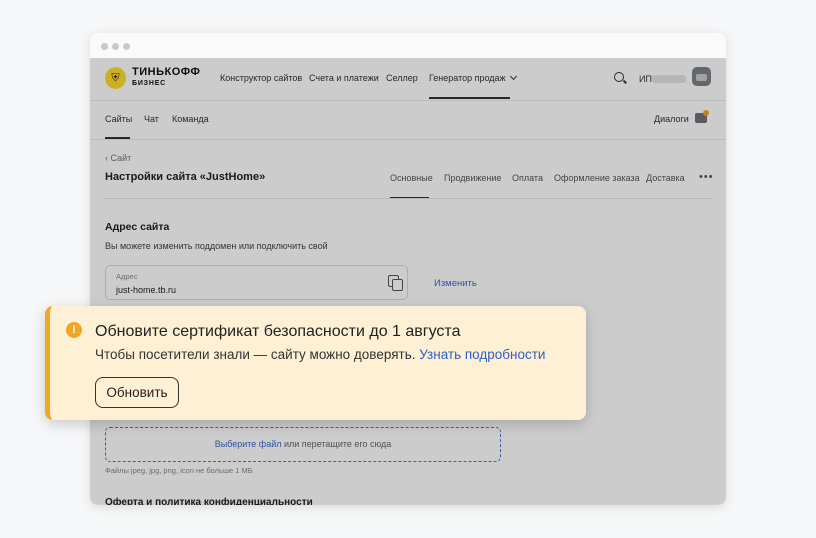 This screenshot has width=816, height=538. I want to click on learn-more-link: Узнать подробности, so click(482, 354).